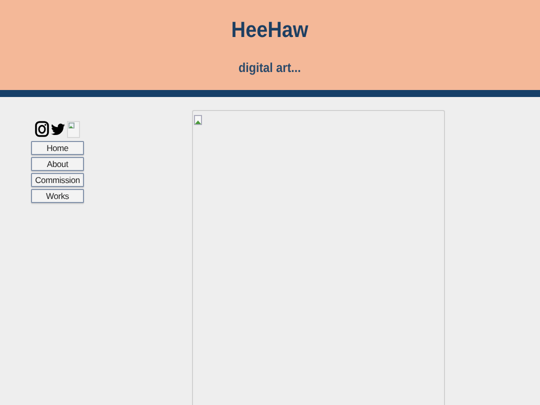 This screenshot has height=405, width=540. What do you see at coordinates (270, 30) in the screenshot?
I see `site-title: HeeHaw` at bounding box center [270, 30].